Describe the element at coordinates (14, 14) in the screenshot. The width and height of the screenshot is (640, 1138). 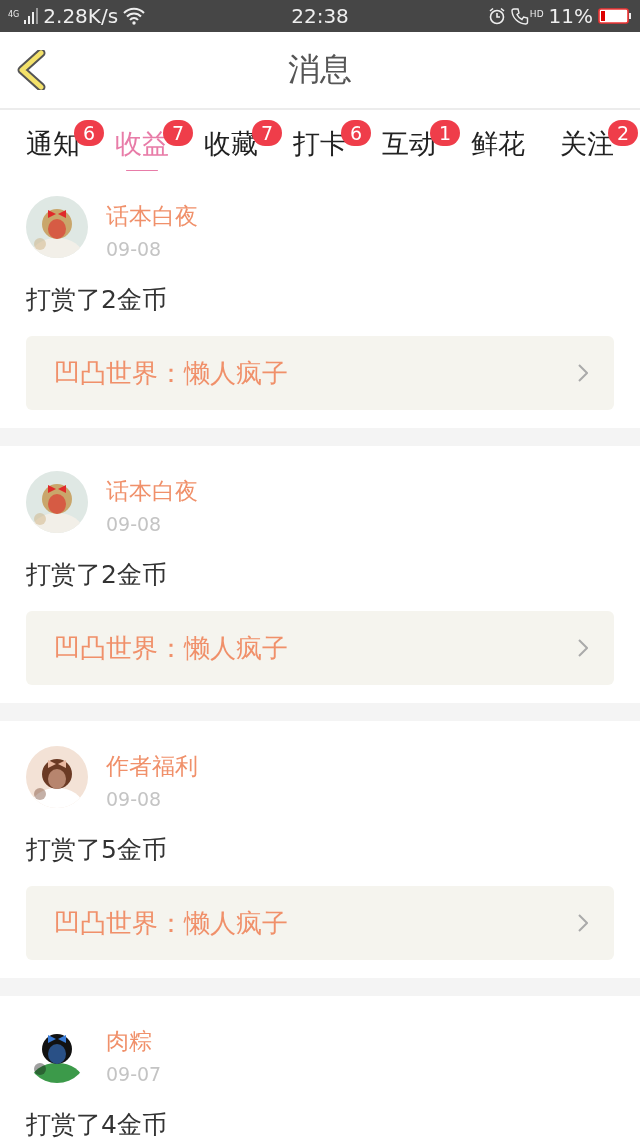
I see `network-type: 4G` at that location.